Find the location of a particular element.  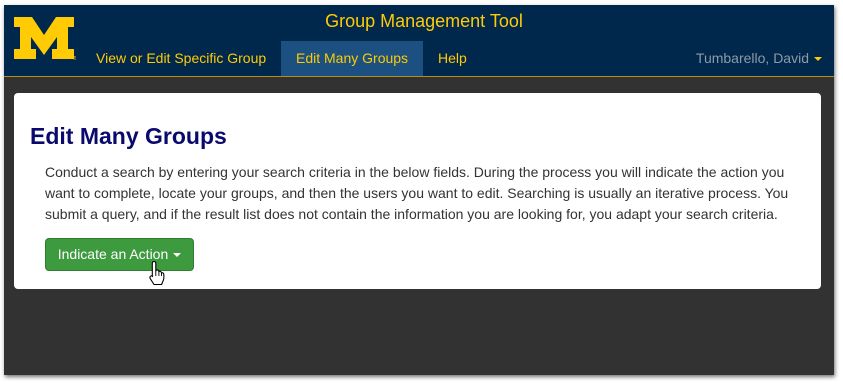

user-name: Tumbarello, David is located at coordinates (752, 58).